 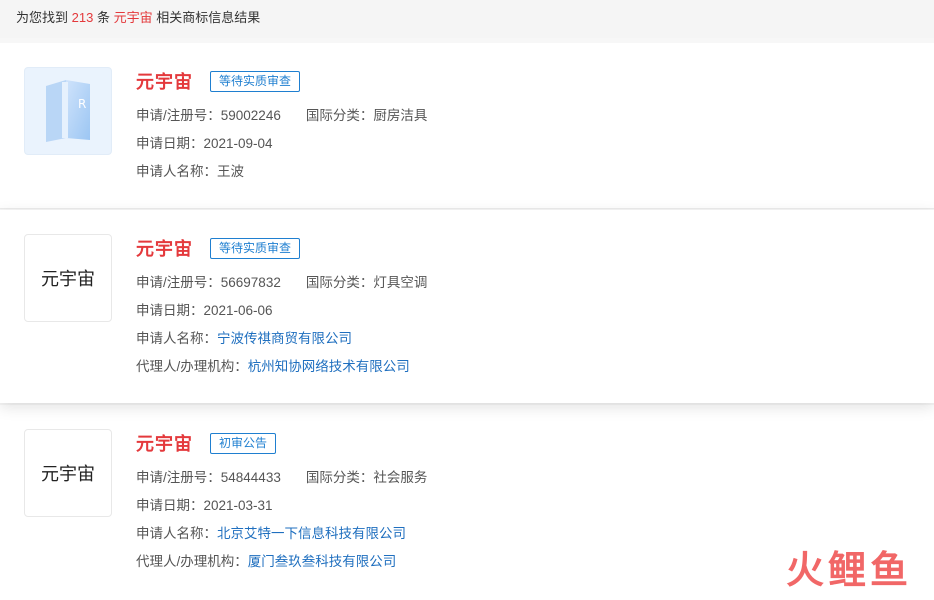 I want to click on apply-date-row: 申请日期： 2021-09-04, so click(x=281, y=144).